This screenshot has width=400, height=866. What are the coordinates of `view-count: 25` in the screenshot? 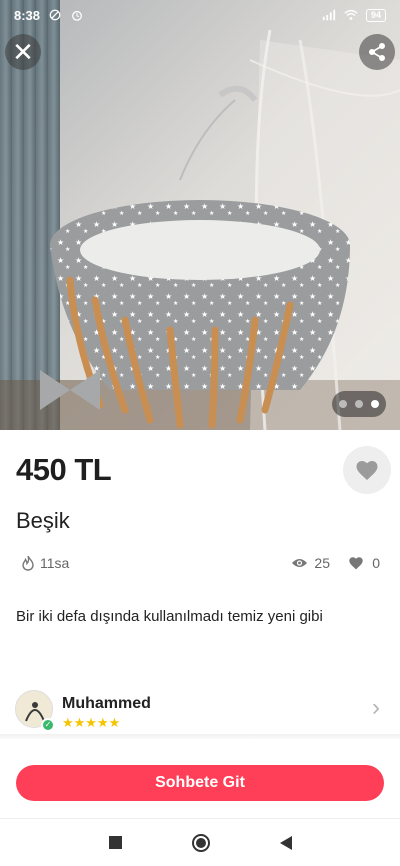 It's located at (310, 563).